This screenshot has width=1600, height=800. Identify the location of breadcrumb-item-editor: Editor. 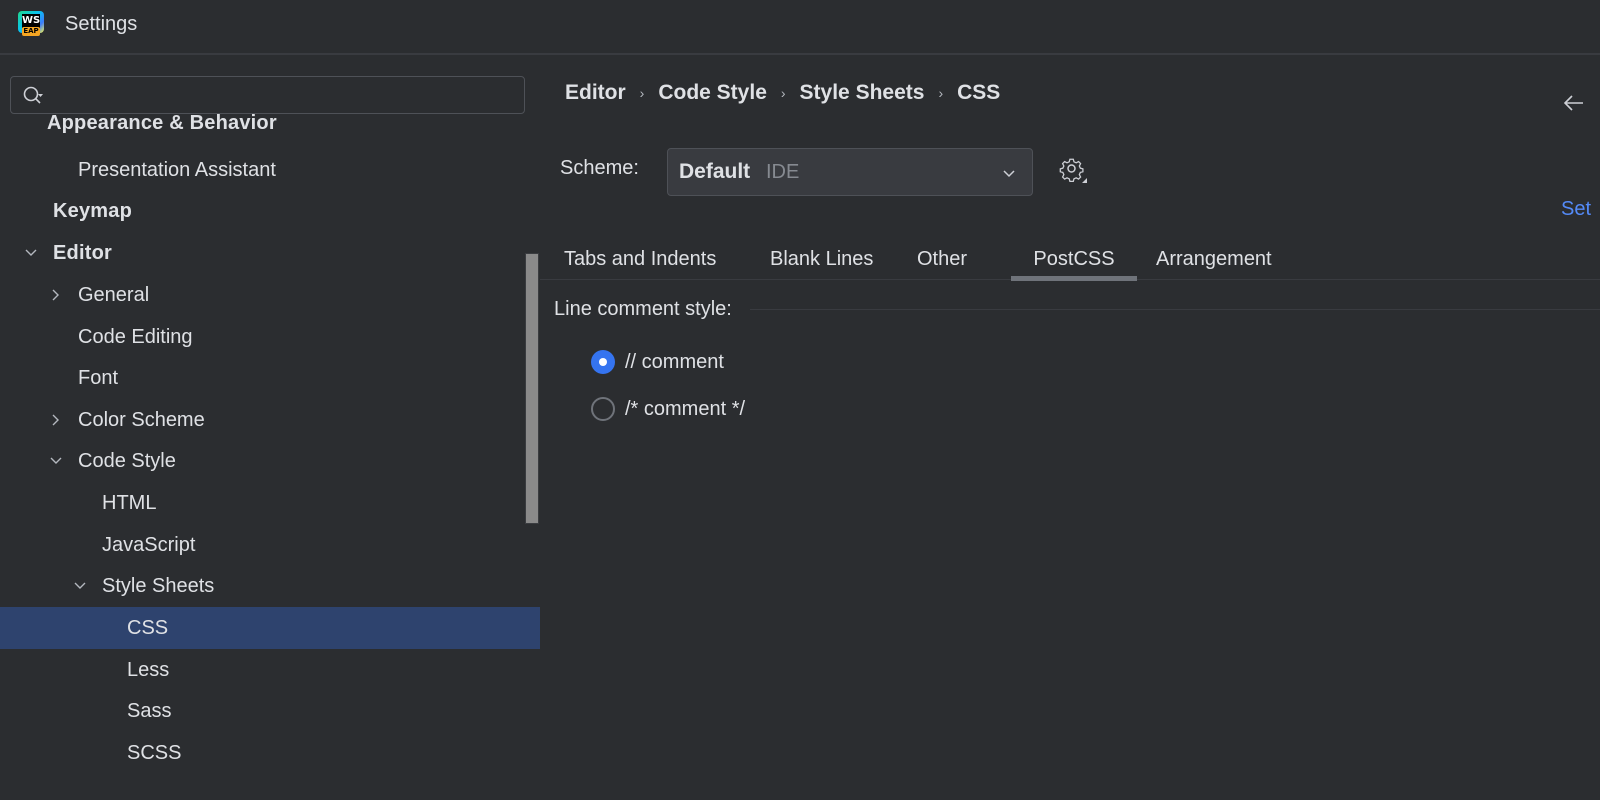
(595, 93).